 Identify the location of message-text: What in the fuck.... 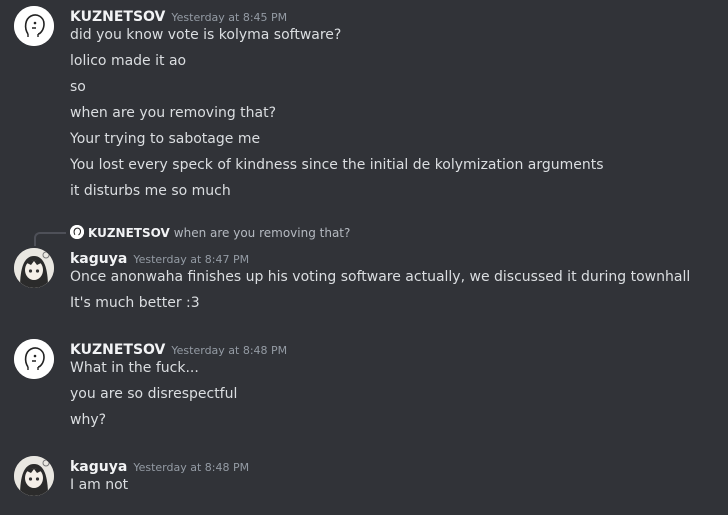
(134, 368).